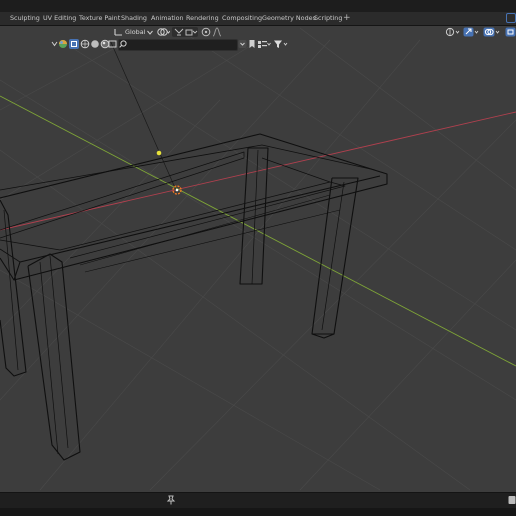 The width and height of the screenshot is (516, 516). I want to click on leg-front-right-edge, so click(333, 256).